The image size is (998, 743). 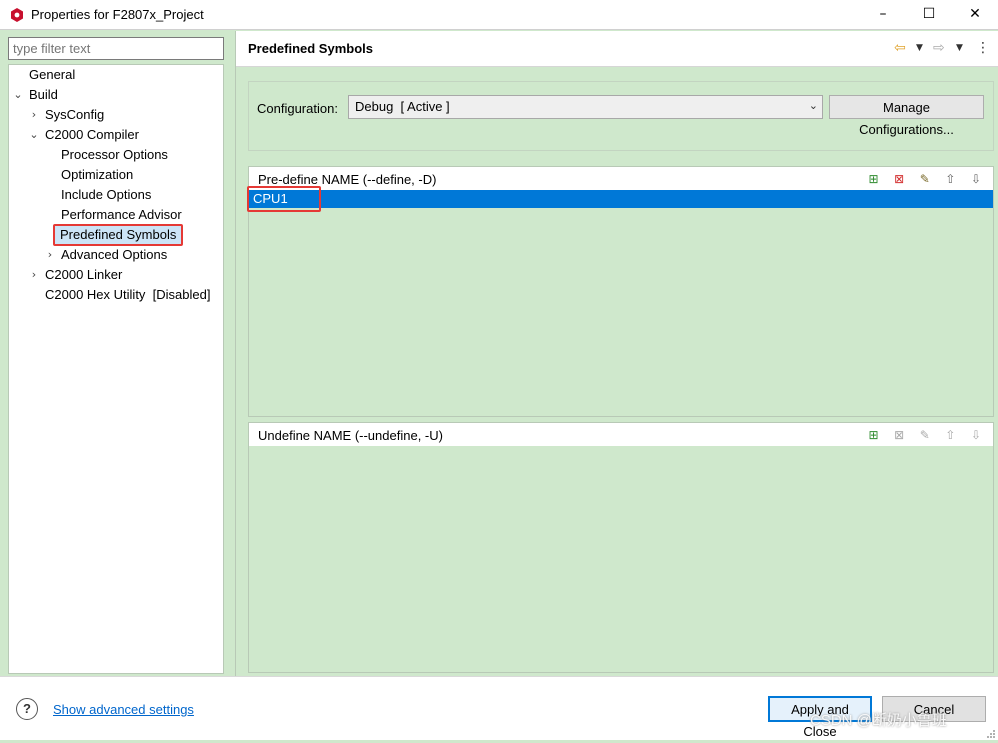 What do you see at coordinates (74, 115) in the screenshot?
I see `tree-item-sysconfig: SysConfig` at bounding box center [74, 115].